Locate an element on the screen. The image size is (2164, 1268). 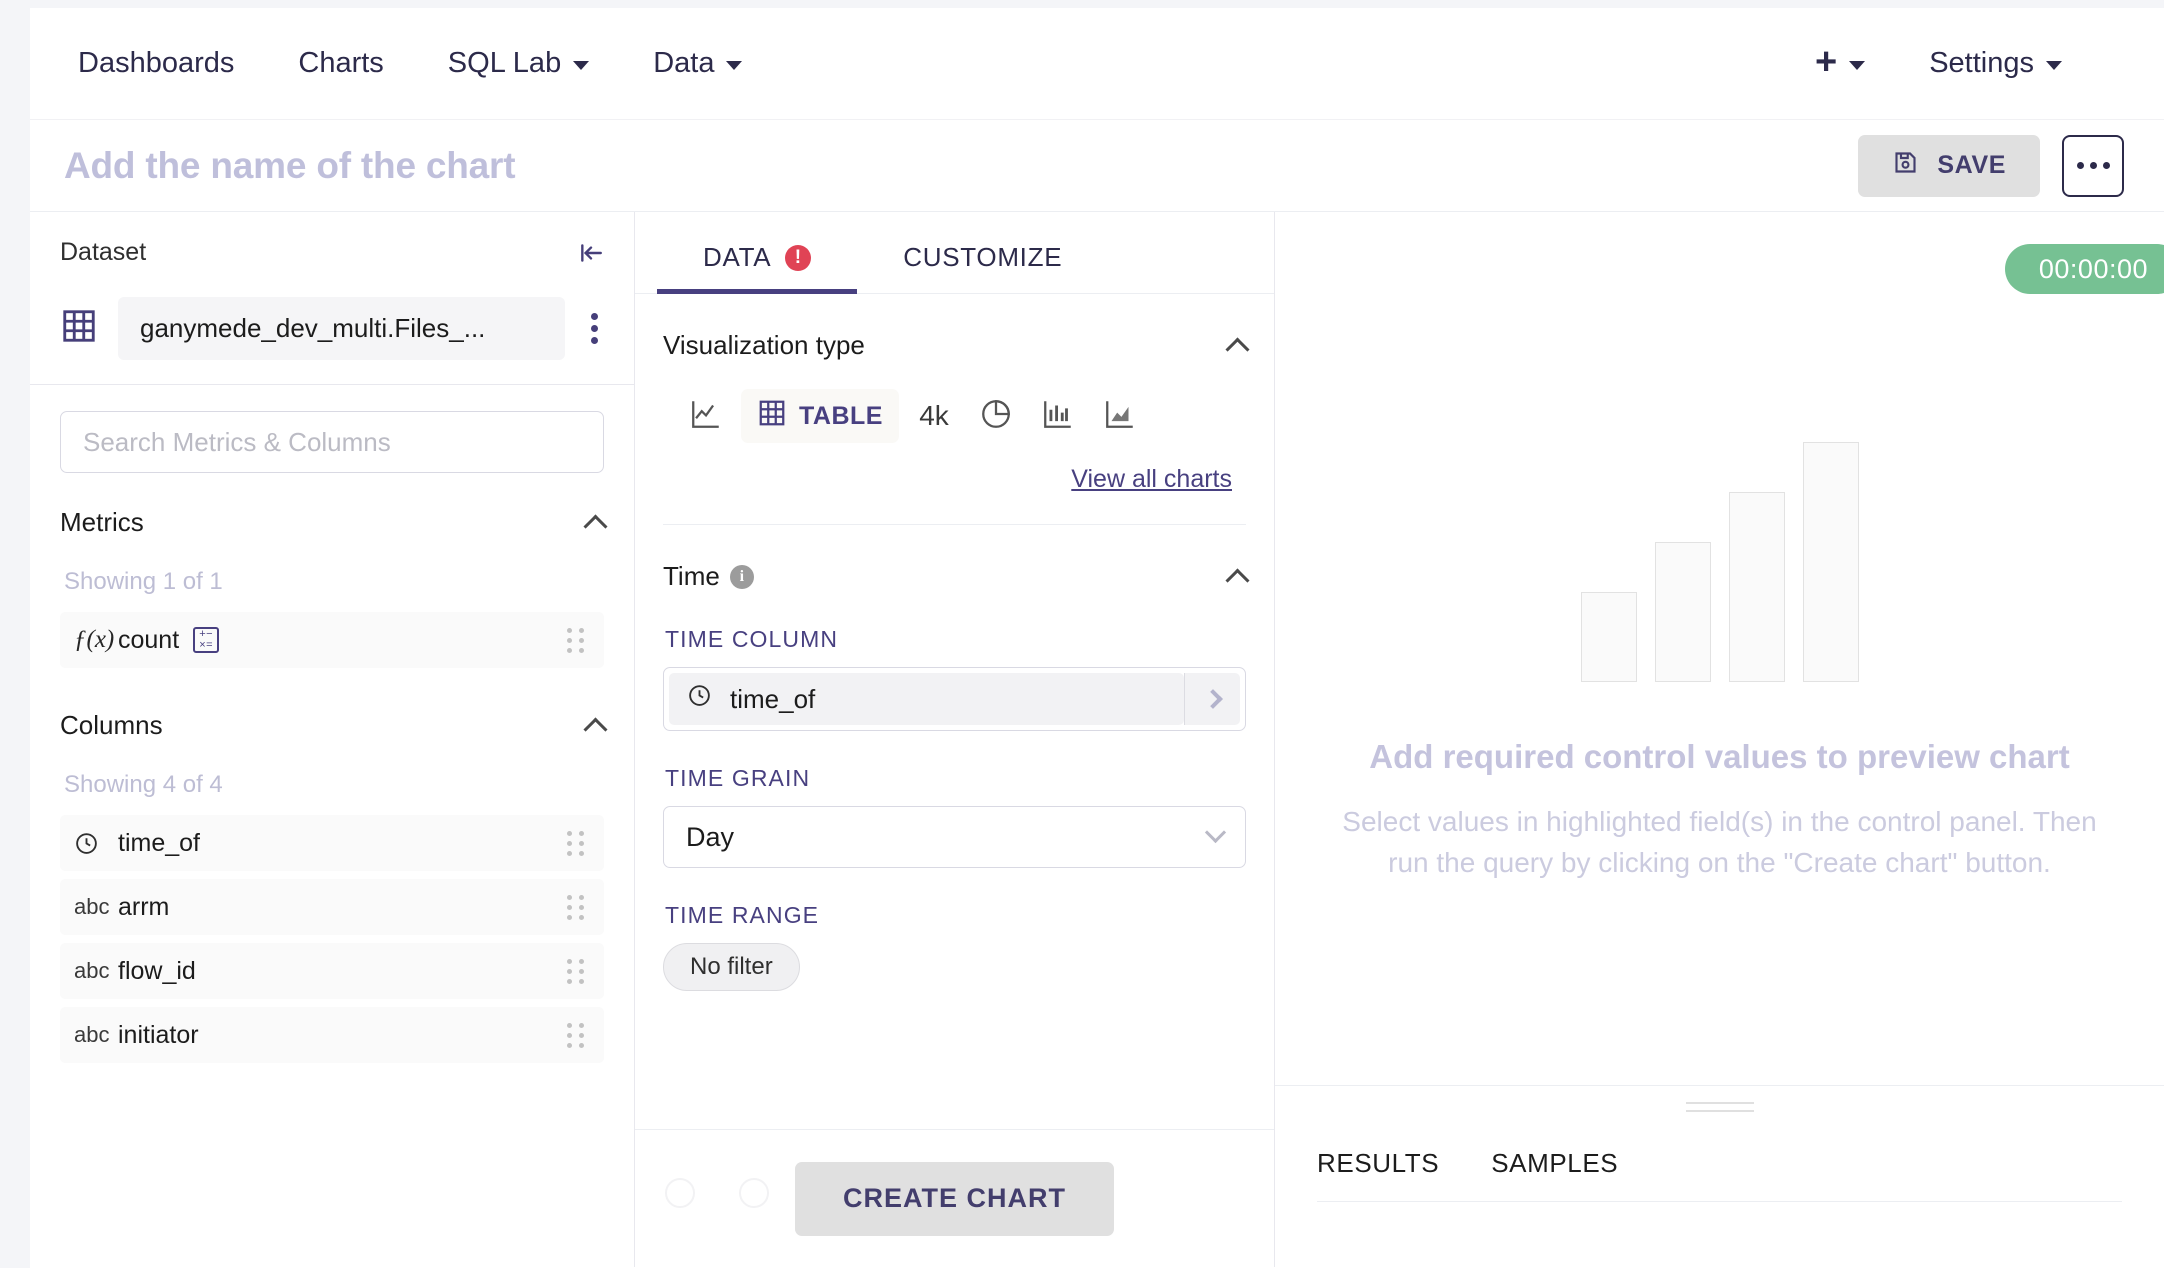
column-label: flow_id is located at coordinates (157, 970).